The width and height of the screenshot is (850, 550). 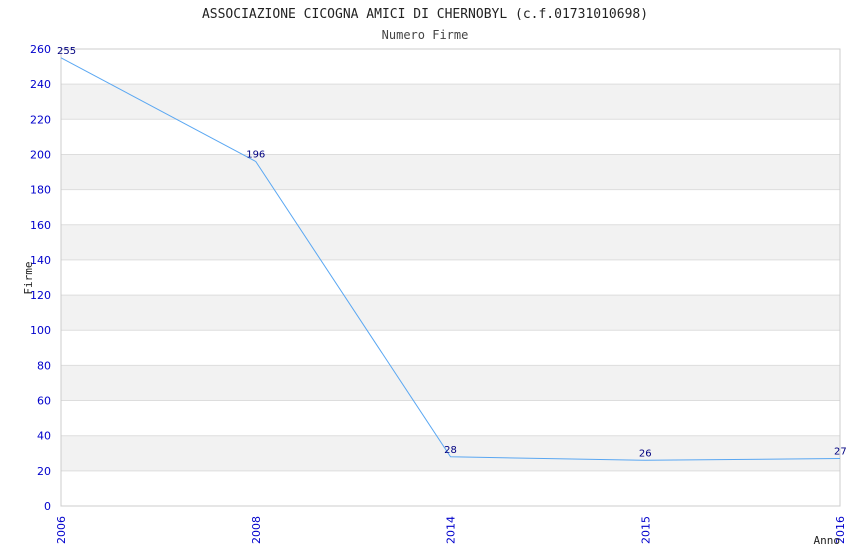 What do you see at coordinates (255, 154) in the screenshot?
I see `data-label: 196` at bounding box center [255, 154].